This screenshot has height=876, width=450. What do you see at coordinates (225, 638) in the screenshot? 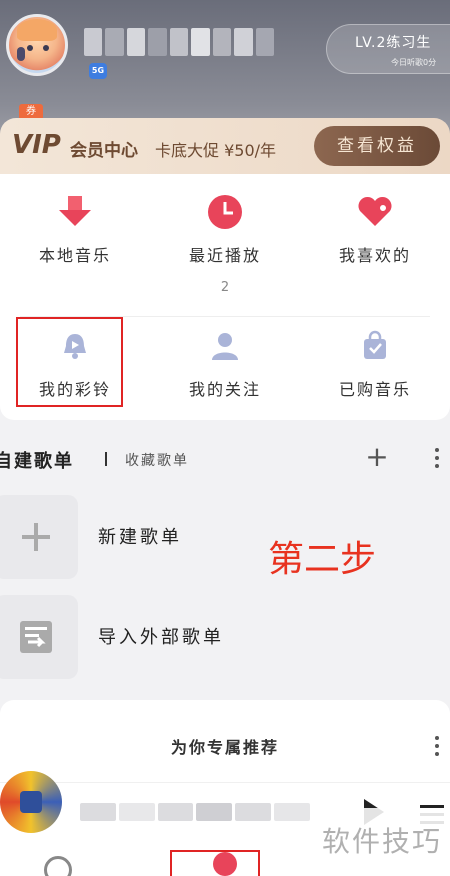
I see `import-playlist-row: 导入外部歌单` at bounding box center [225, 638].